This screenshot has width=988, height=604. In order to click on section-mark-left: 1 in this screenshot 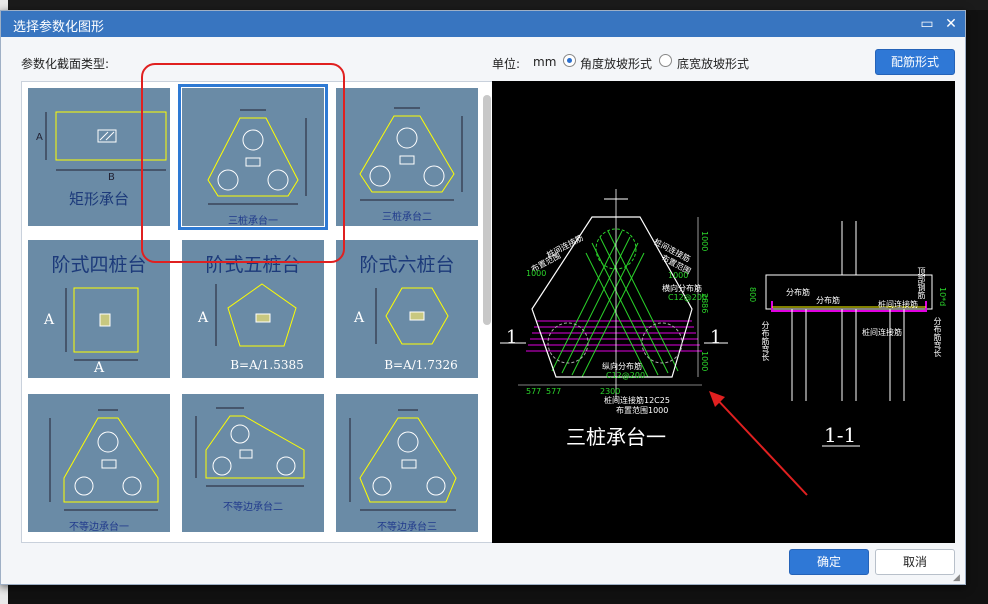, I will do `click(512, 337)`.